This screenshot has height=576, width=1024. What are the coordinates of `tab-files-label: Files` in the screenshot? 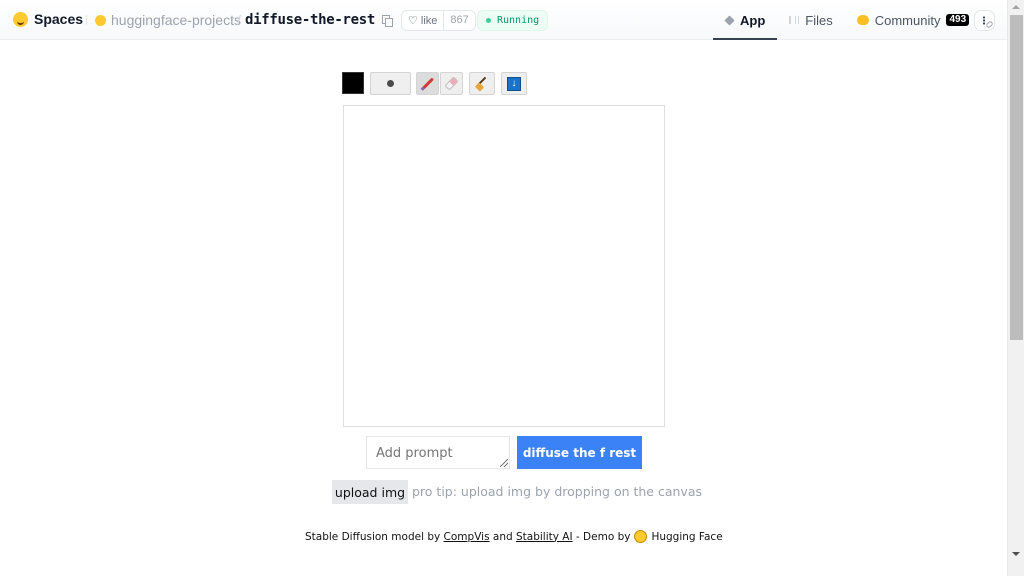 It's located at (819, 20).